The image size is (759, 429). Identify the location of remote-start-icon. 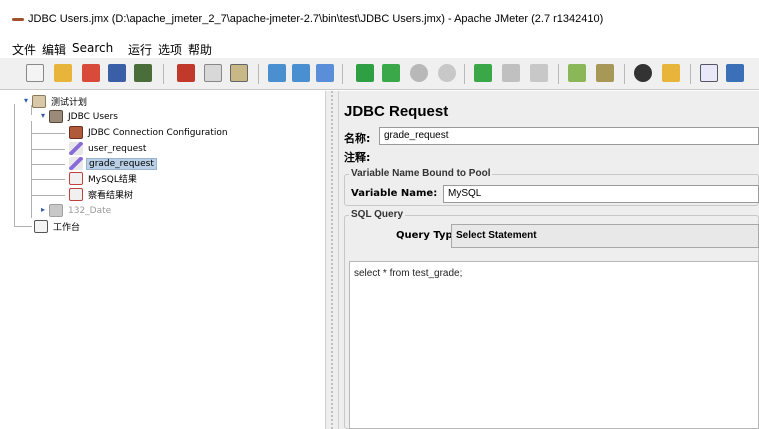
(483, 73).